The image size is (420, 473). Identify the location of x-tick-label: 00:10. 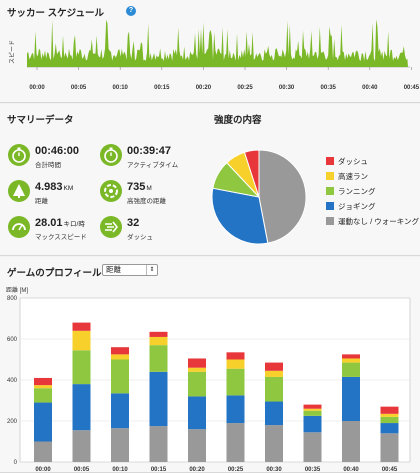
(120, 470).